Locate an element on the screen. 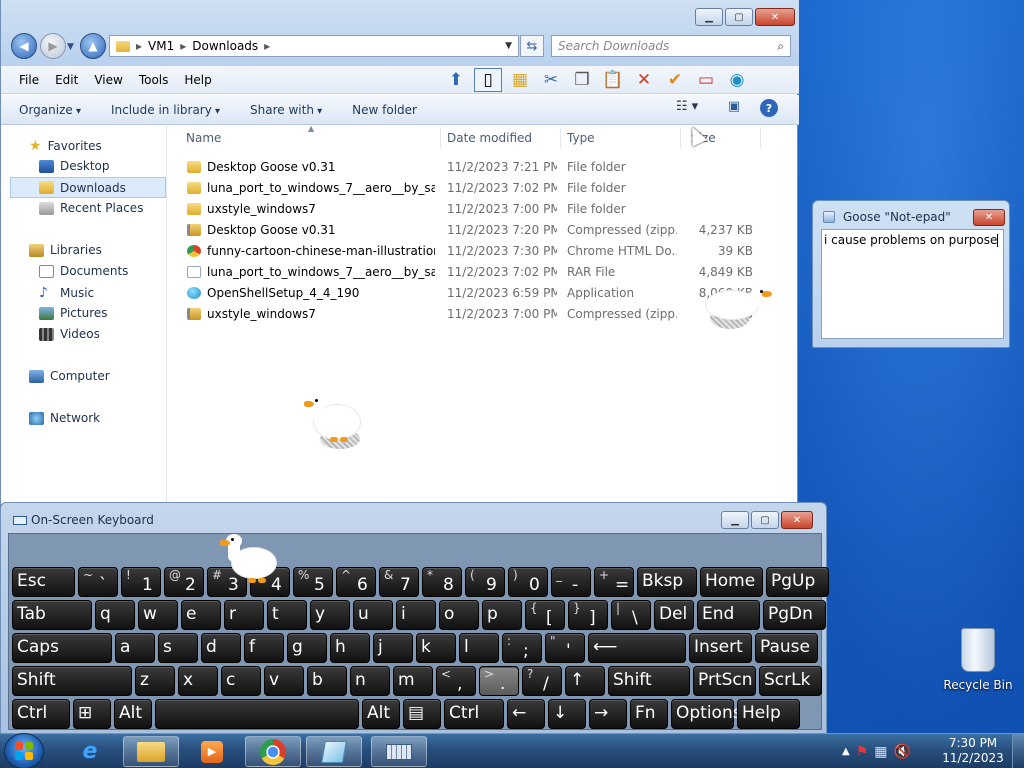 Image resolution: width=1024 pixels, height=768 pixels. share-with-button: Share with is located at coordinates (286, 110).